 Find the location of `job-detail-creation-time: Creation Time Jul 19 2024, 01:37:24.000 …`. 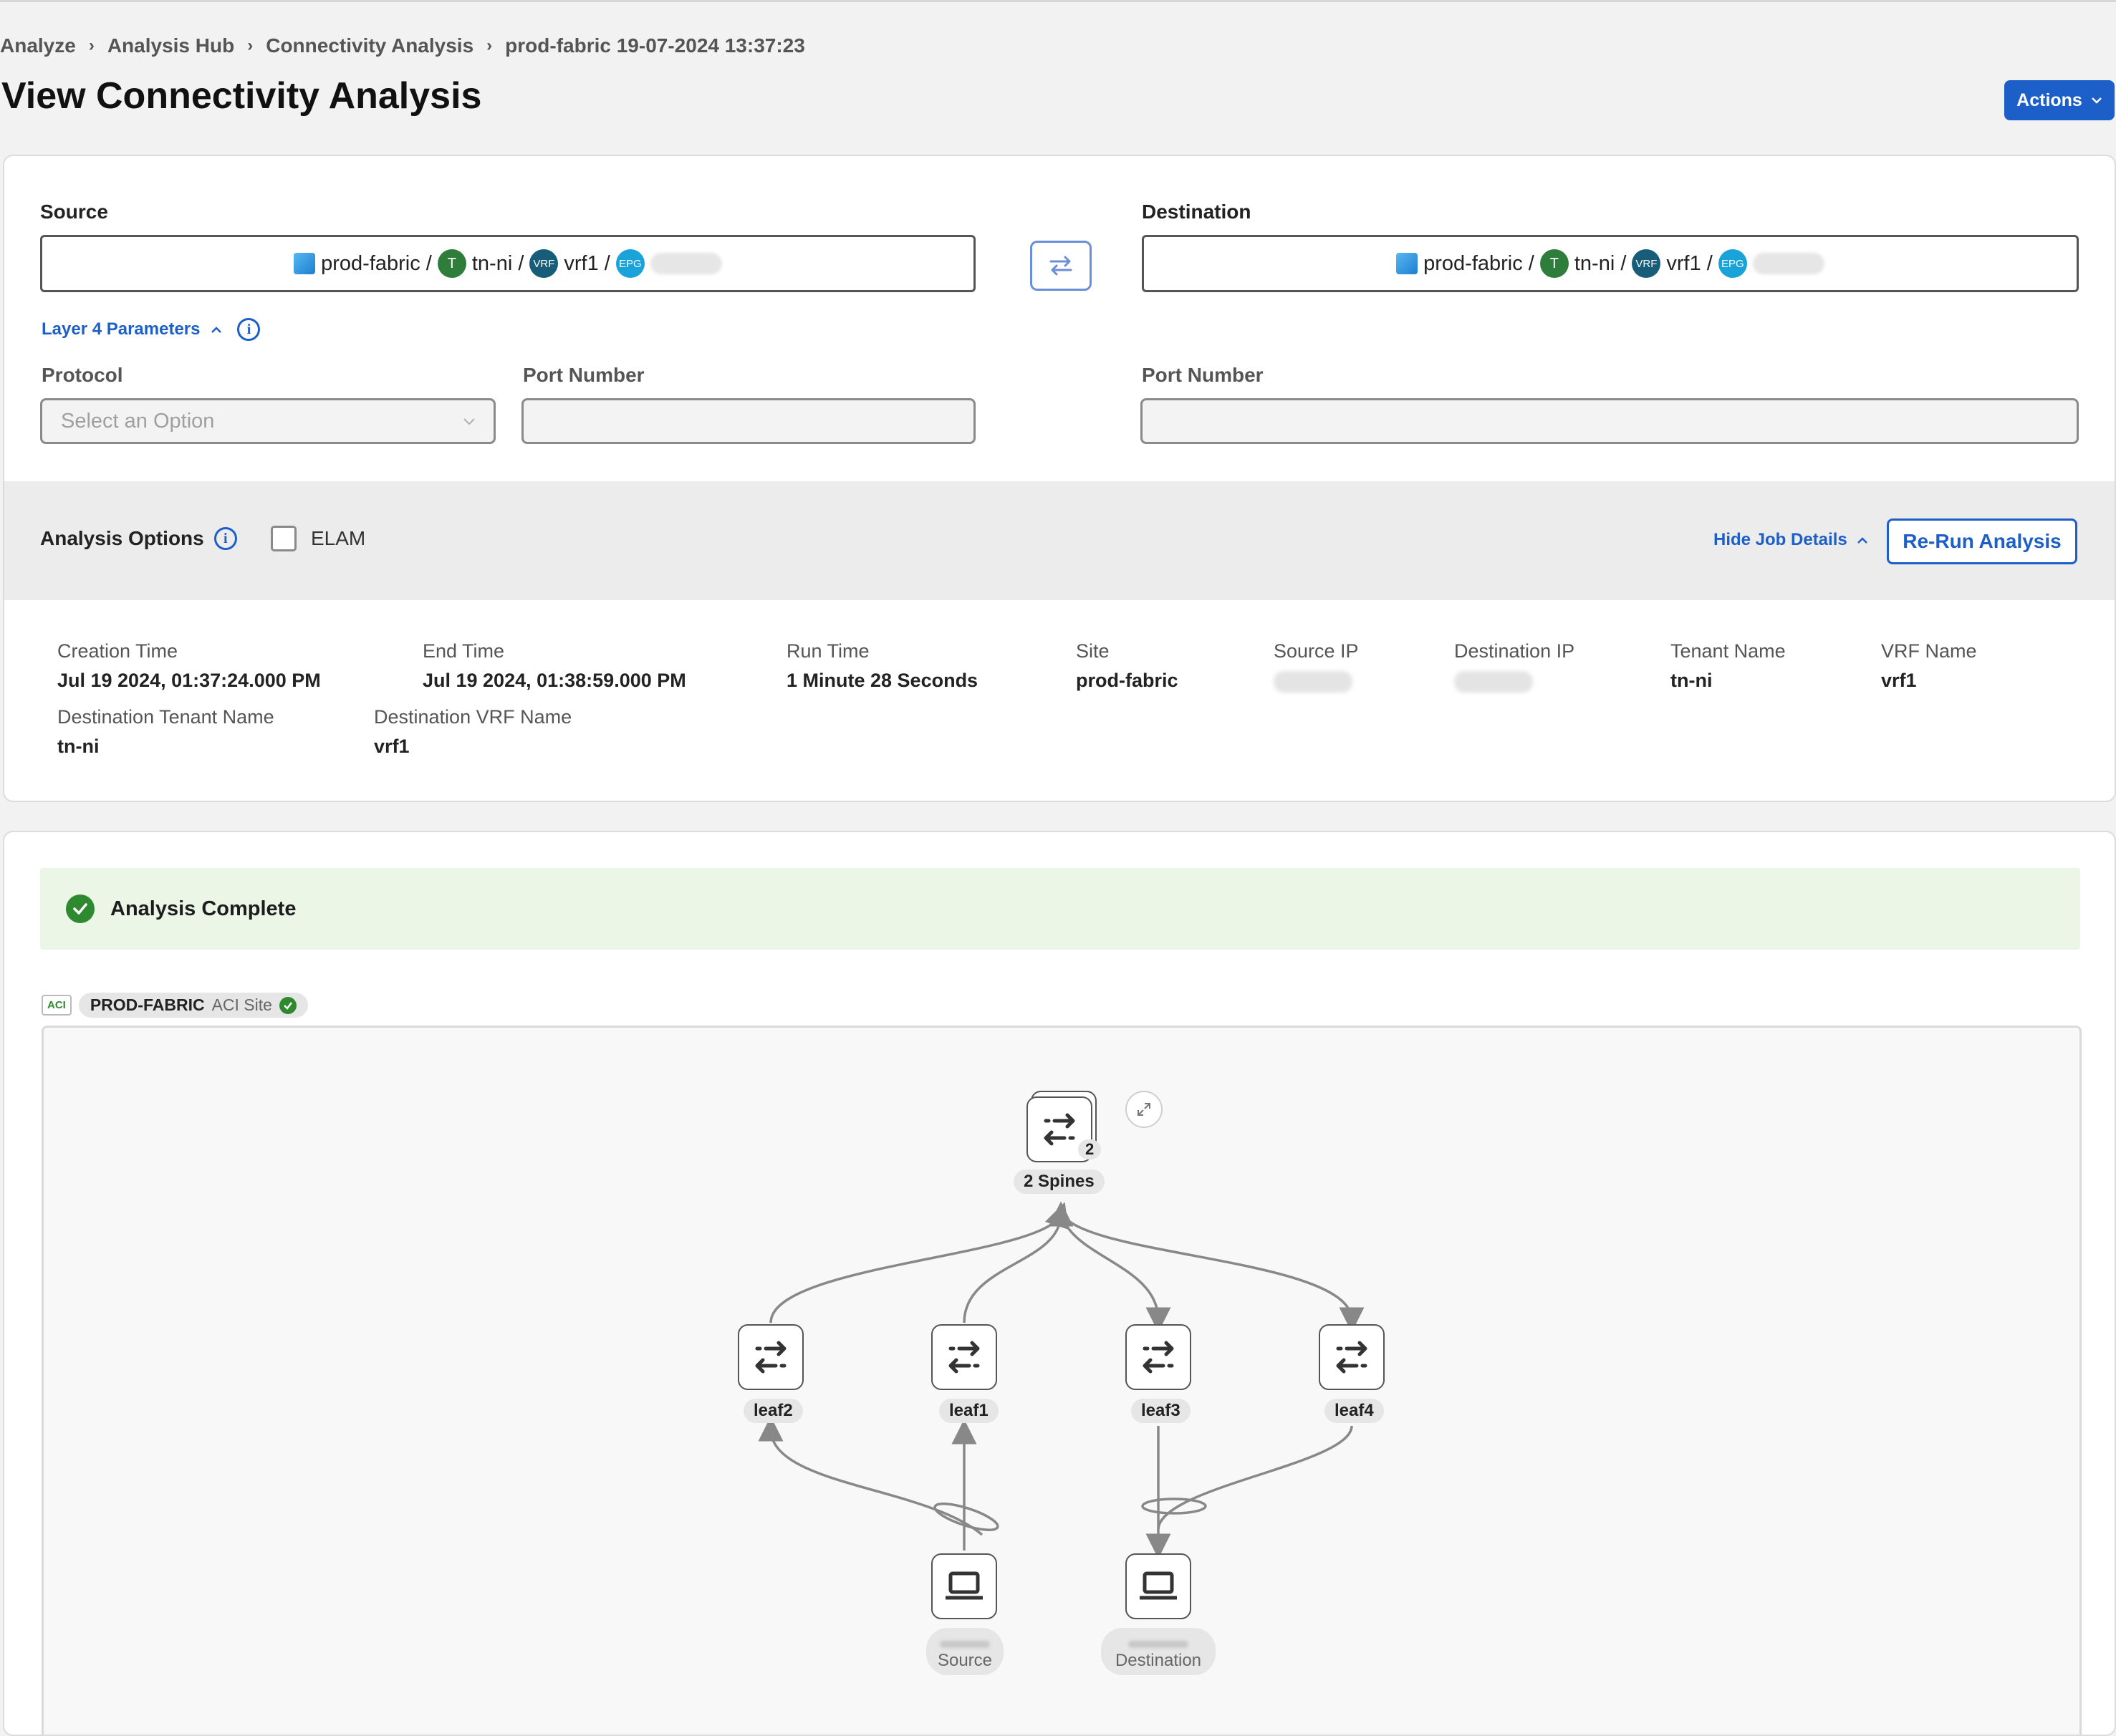

job-detail-creation-time: Creation Time Jul 19 2024, 01:37:24.000 … is located at coordinates (189, 666).